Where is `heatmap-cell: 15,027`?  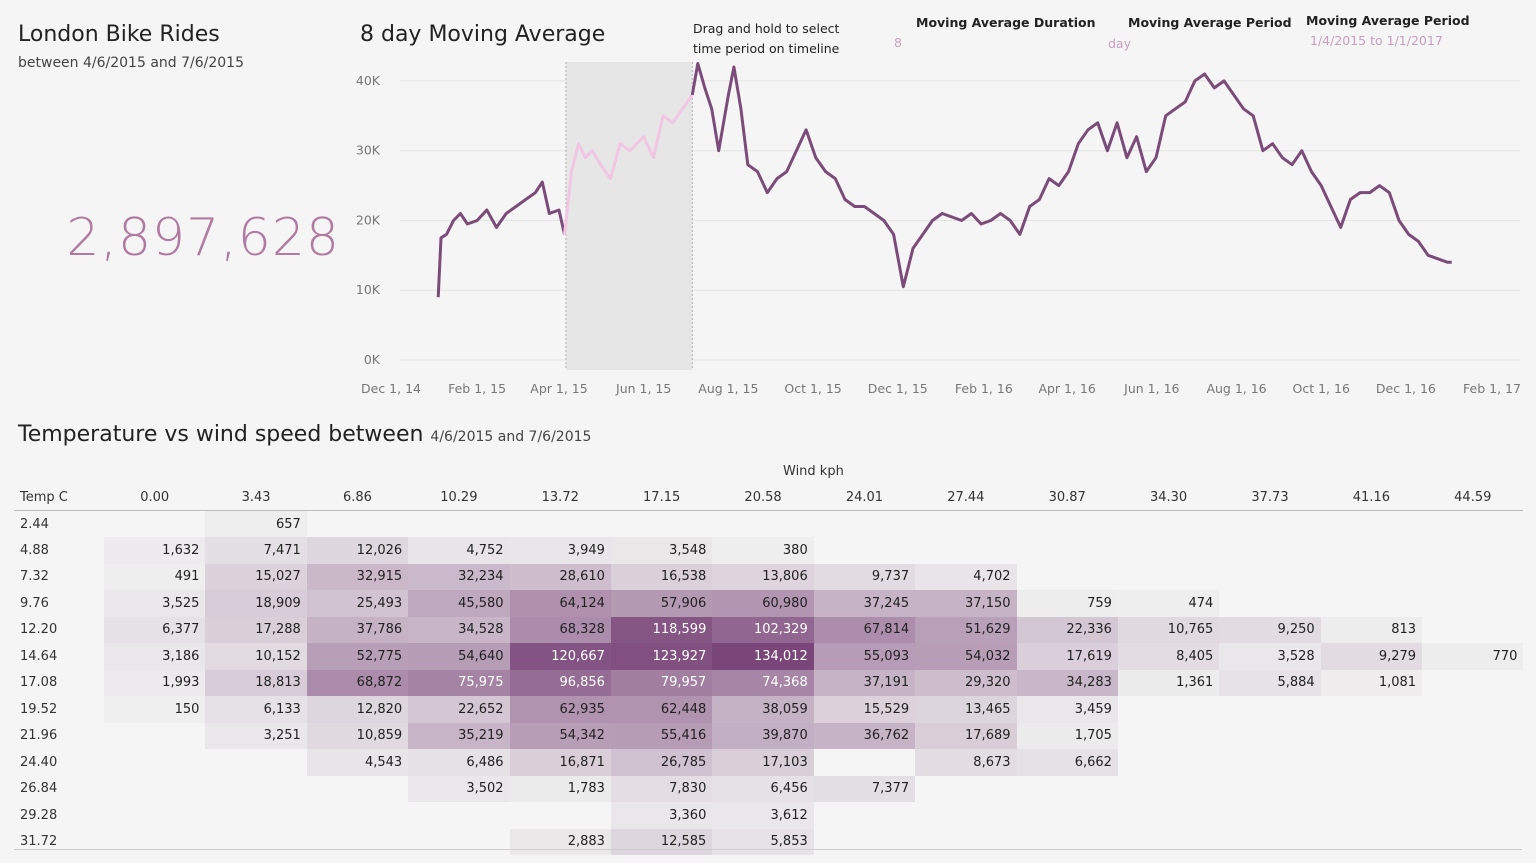 heatmap-cell: 15,027 is located at coordinates (256, 576).